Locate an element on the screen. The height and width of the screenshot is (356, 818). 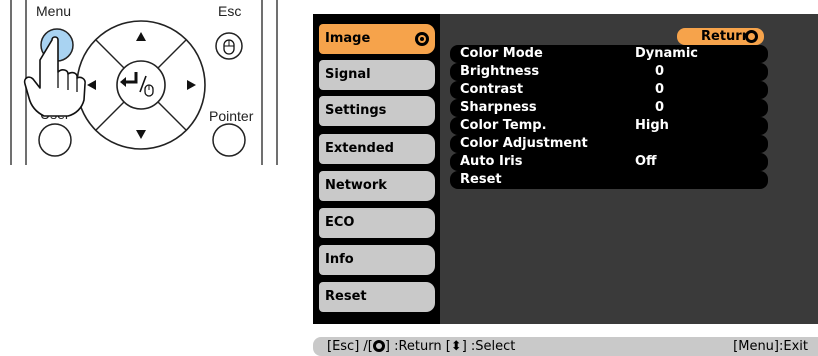
item-label: Color Temp. is located at coordinates (503, 125).